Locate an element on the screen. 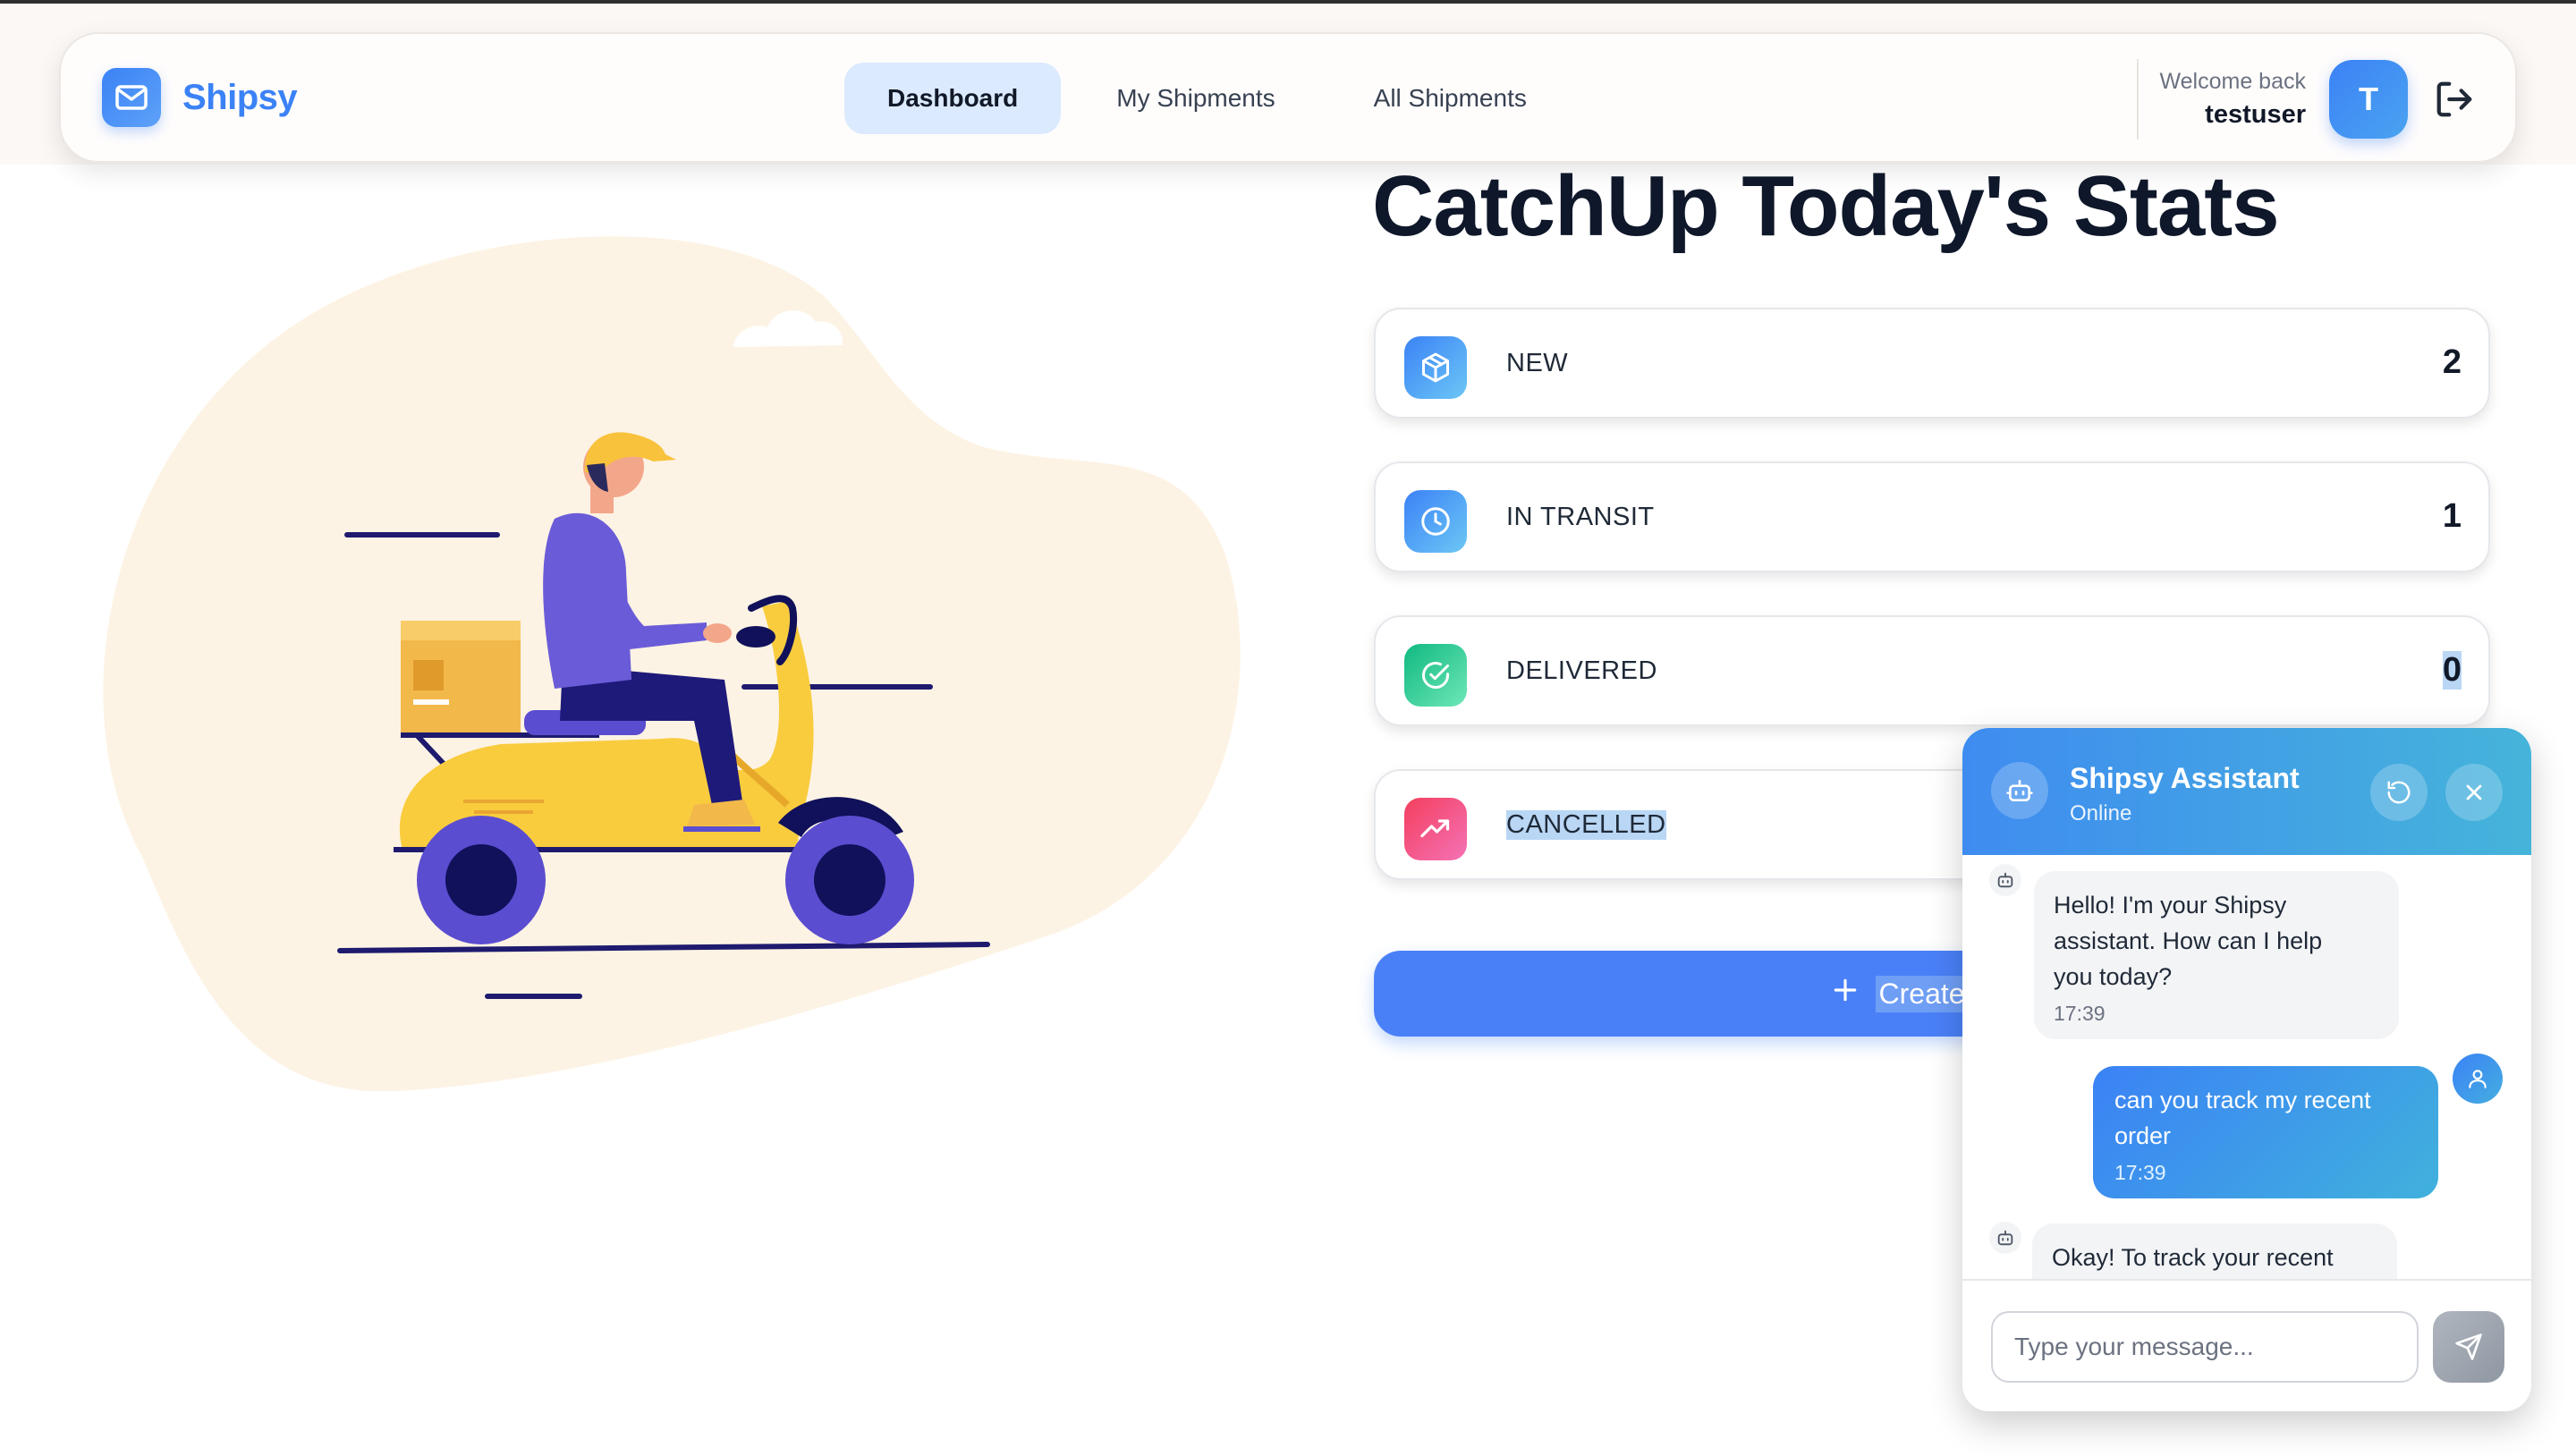 This screenshot has width=2576, height=1456. check-circle-icon is located at coordinates (1435, 675).